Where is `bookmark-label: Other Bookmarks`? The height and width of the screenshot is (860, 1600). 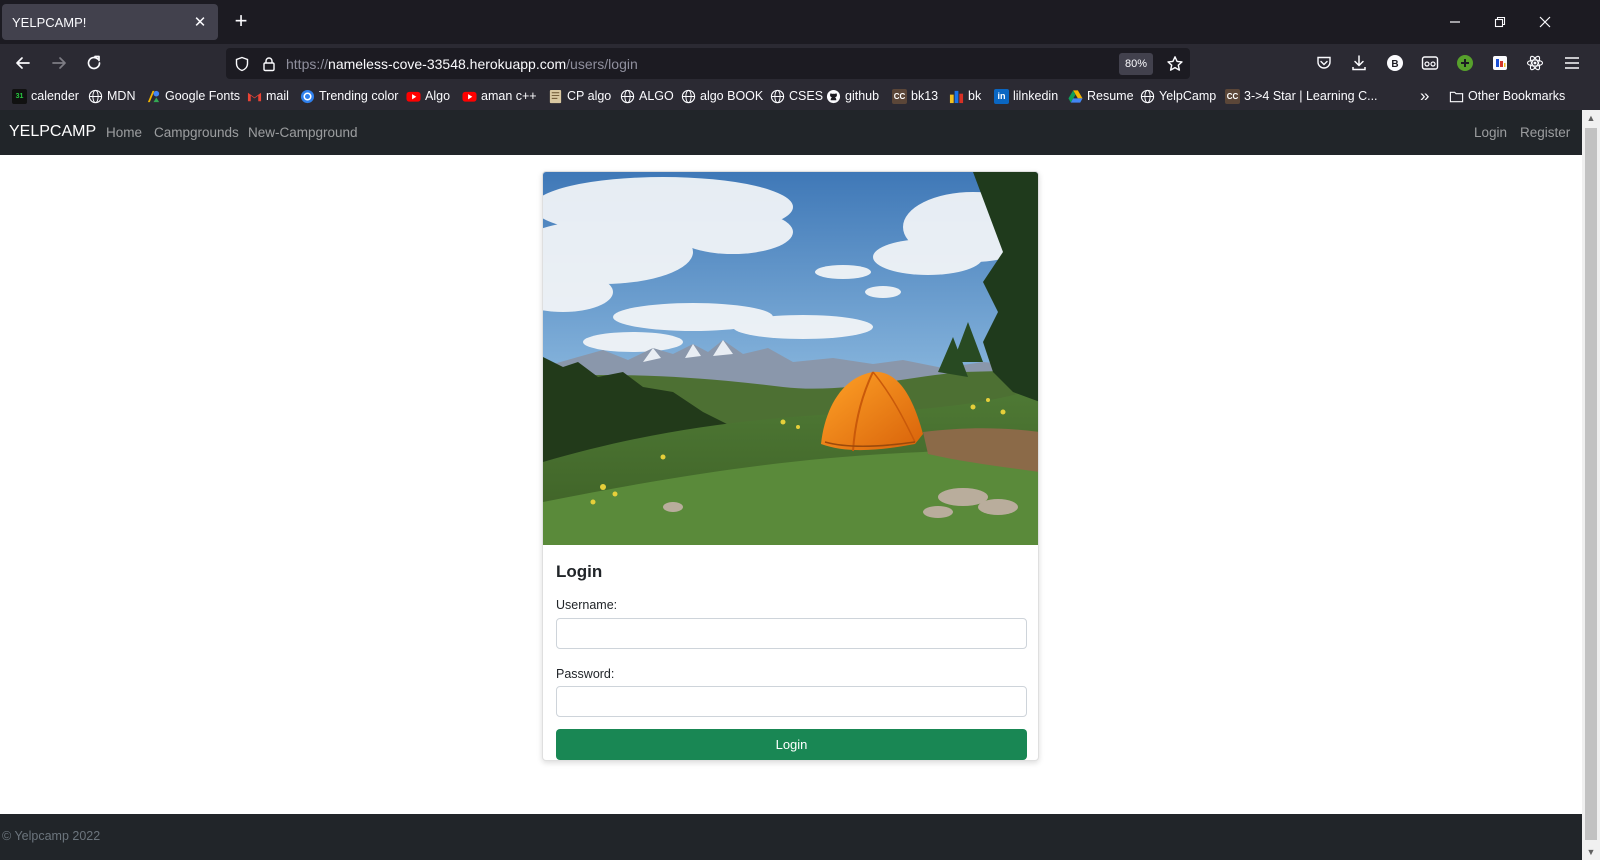
bookmark-label: Other Bookmarks is located at coordinates (1517, 96).